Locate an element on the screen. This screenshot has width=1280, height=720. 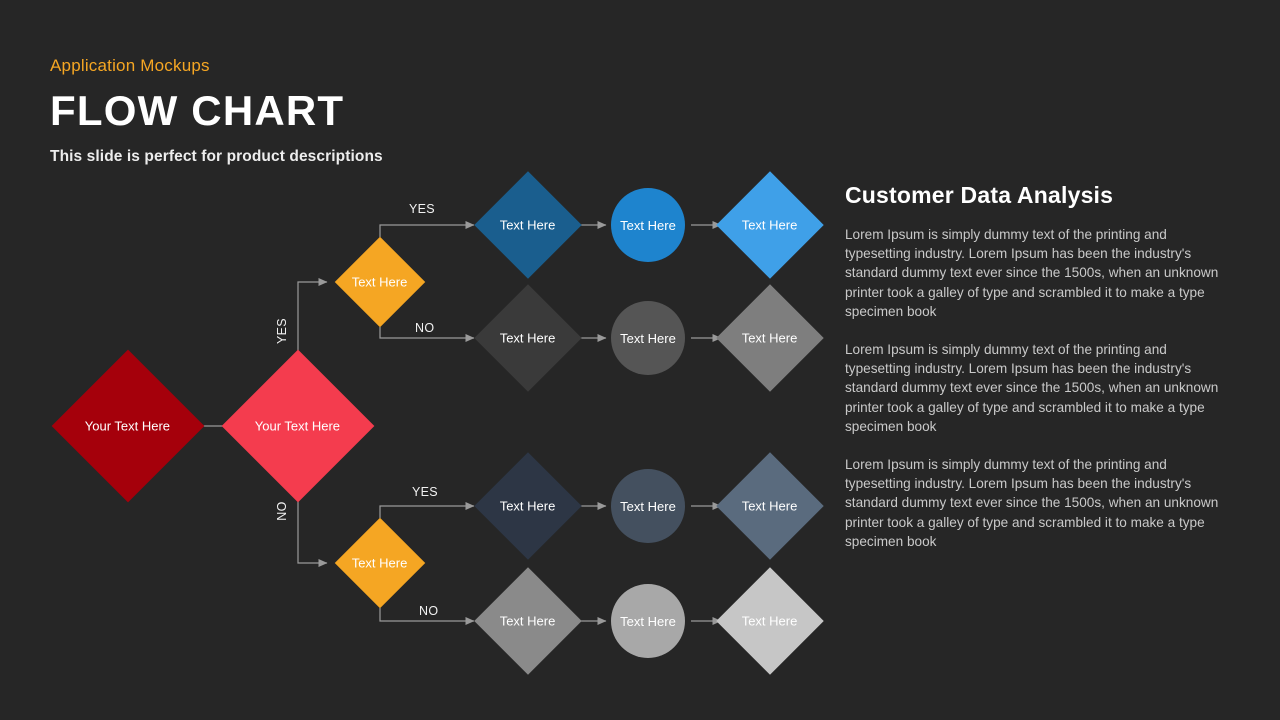
flow-node-row3-b: Text Here is located at coordinates (648, 506).